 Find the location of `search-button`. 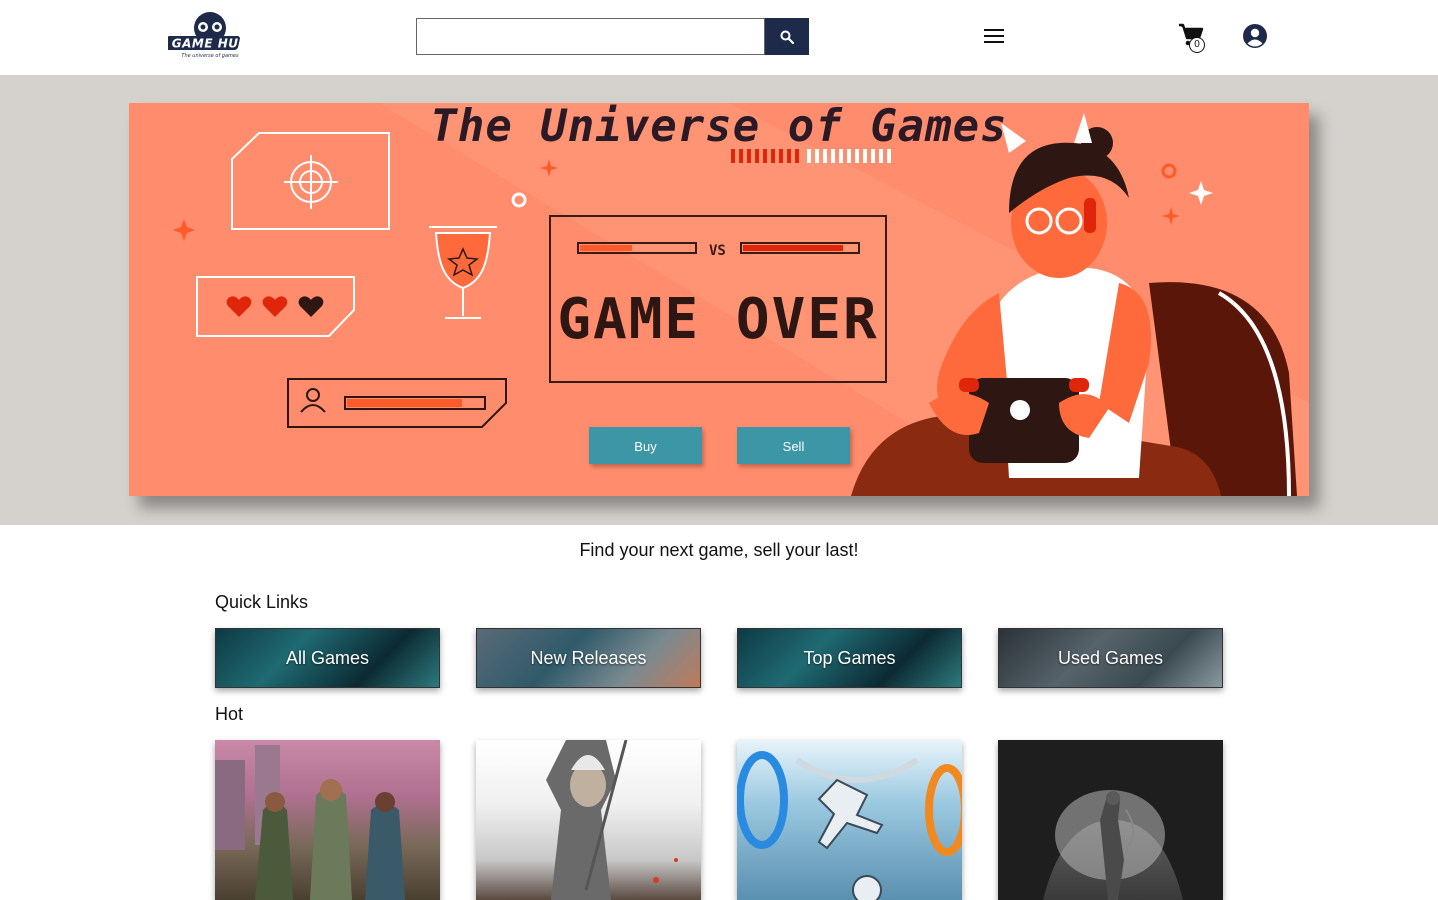

search-button is located at coordinates (787, 36).